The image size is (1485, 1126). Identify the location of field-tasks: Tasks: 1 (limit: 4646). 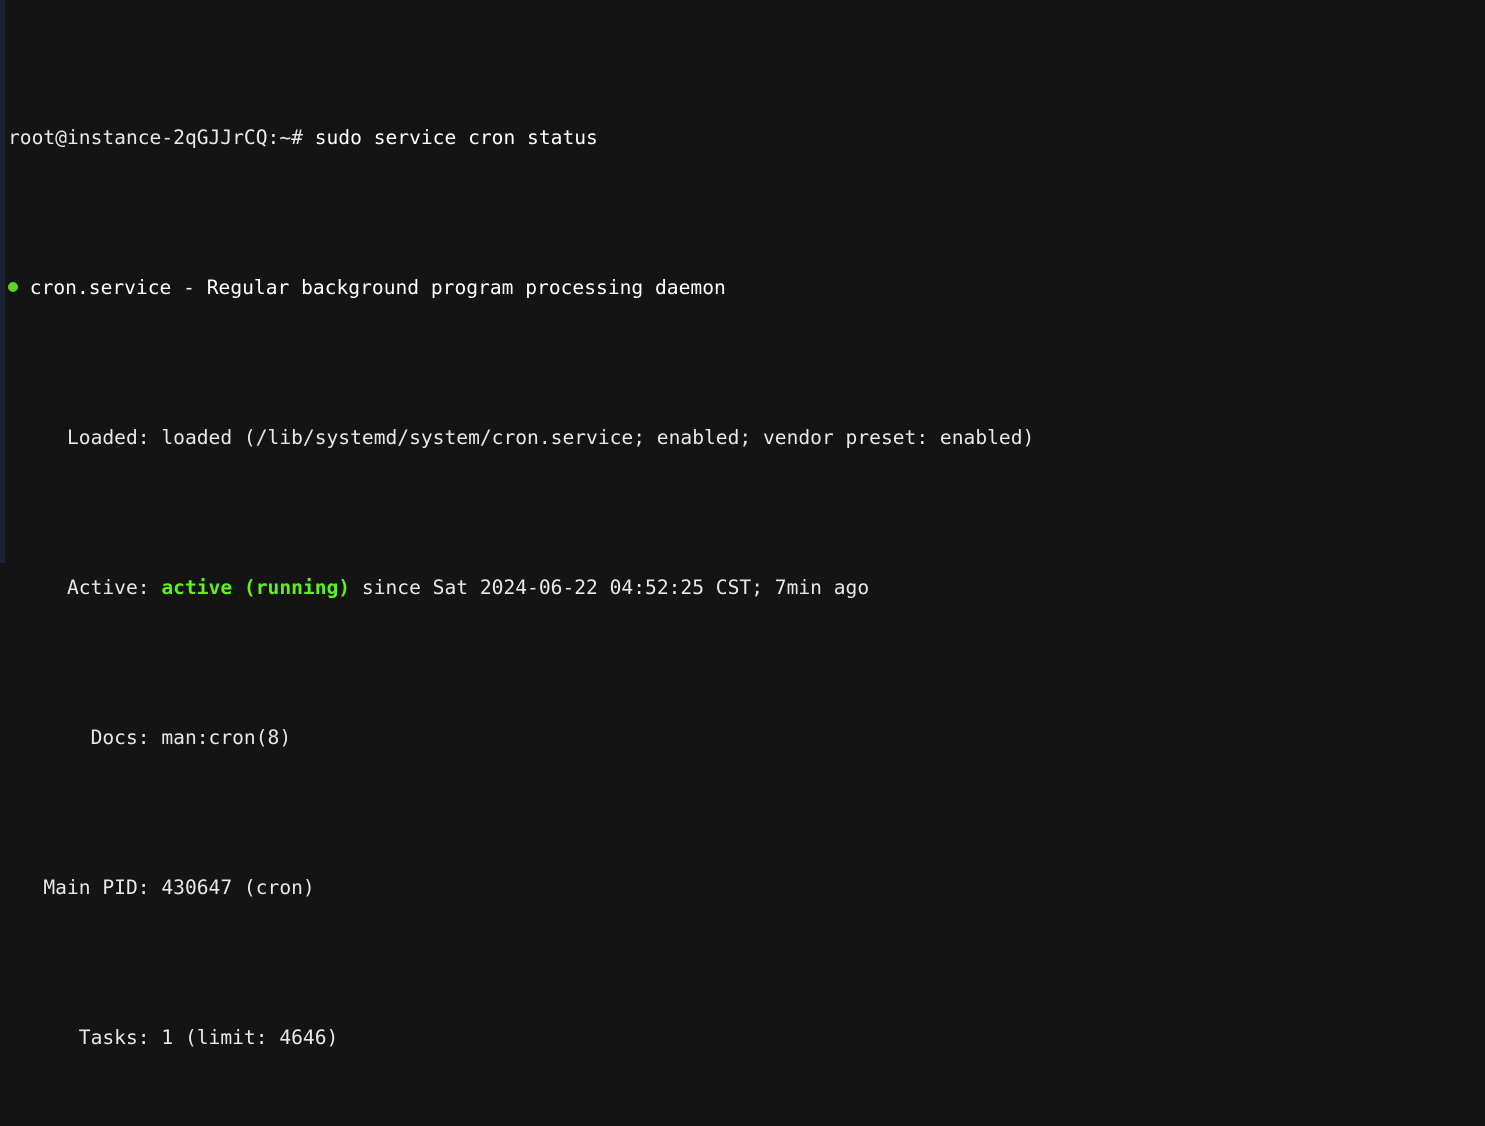
(746, 1038).